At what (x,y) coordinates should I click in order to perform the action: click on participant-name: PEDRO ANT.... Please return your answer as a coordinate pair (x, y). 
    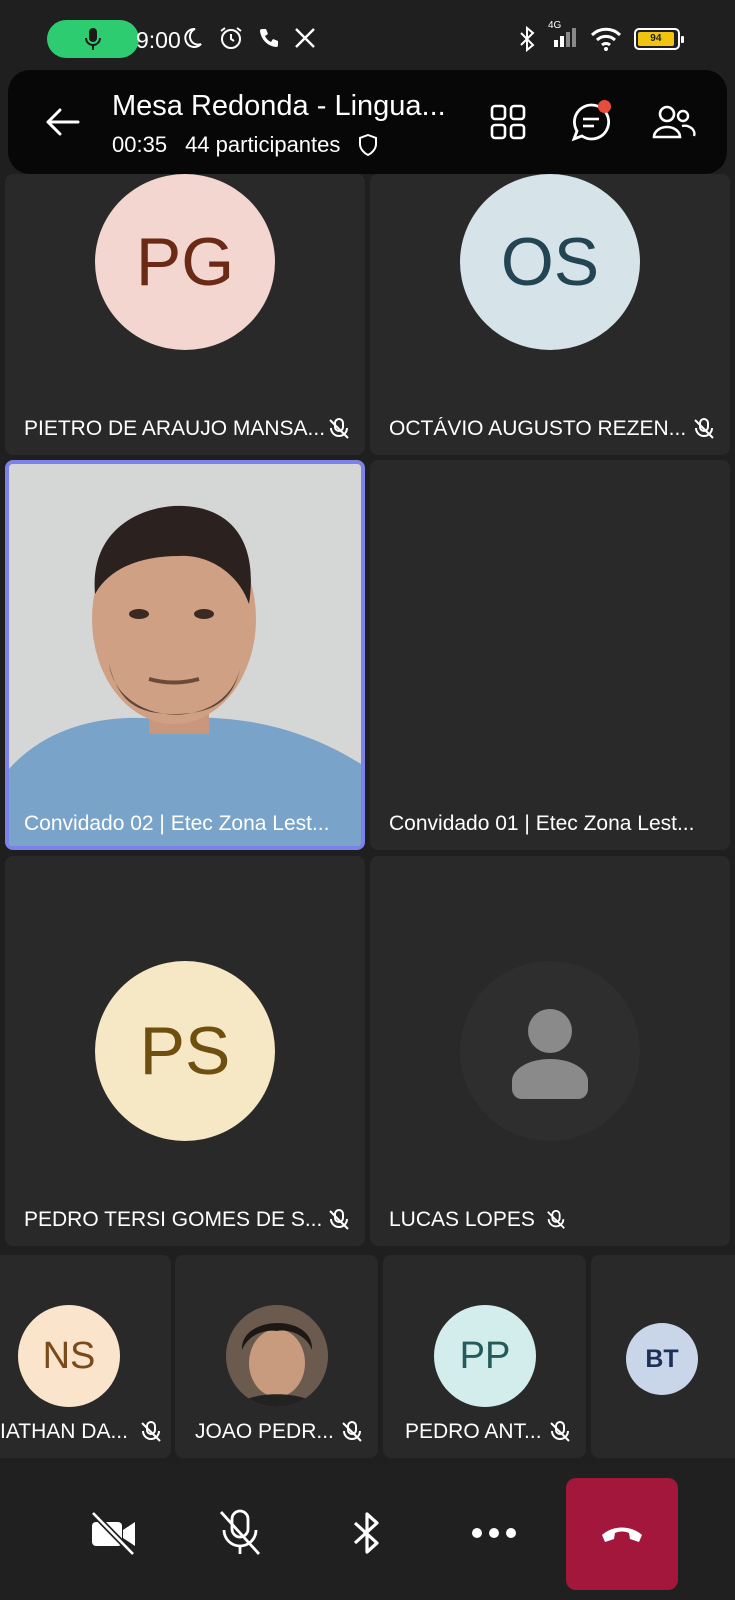
    Looking at the image, I should click on (473, 1431).